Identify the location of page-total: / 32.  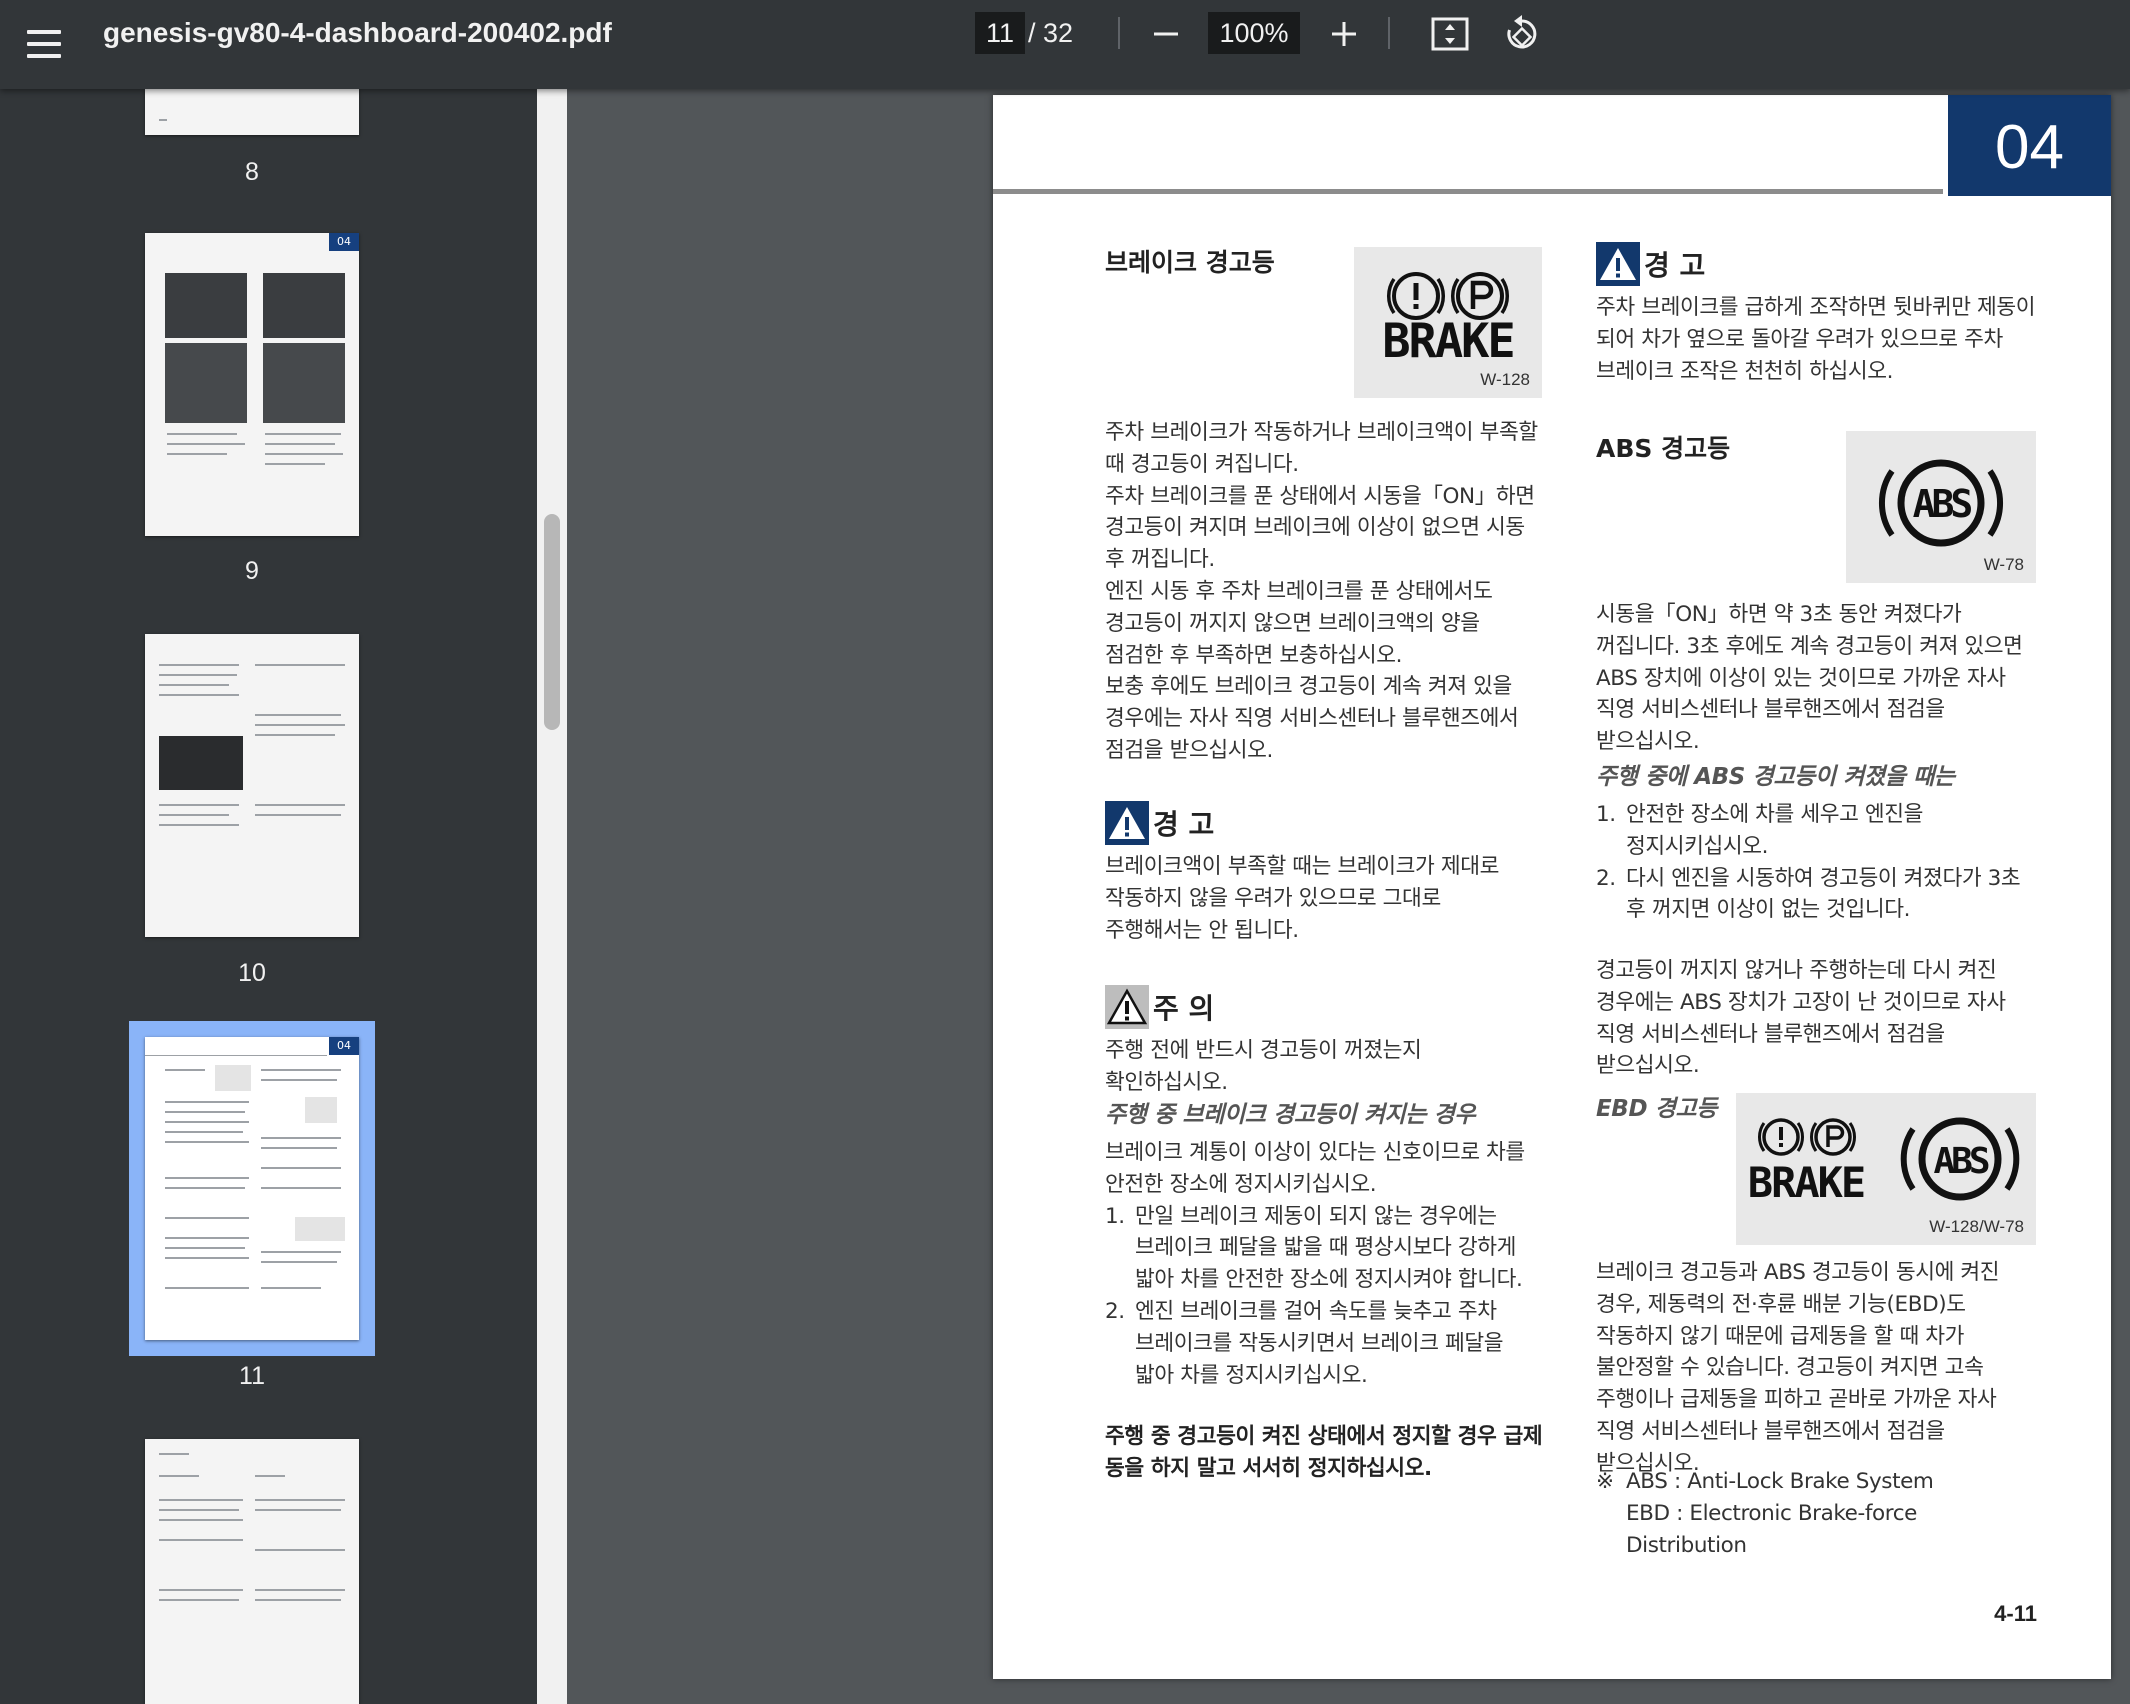
(1051, 33).